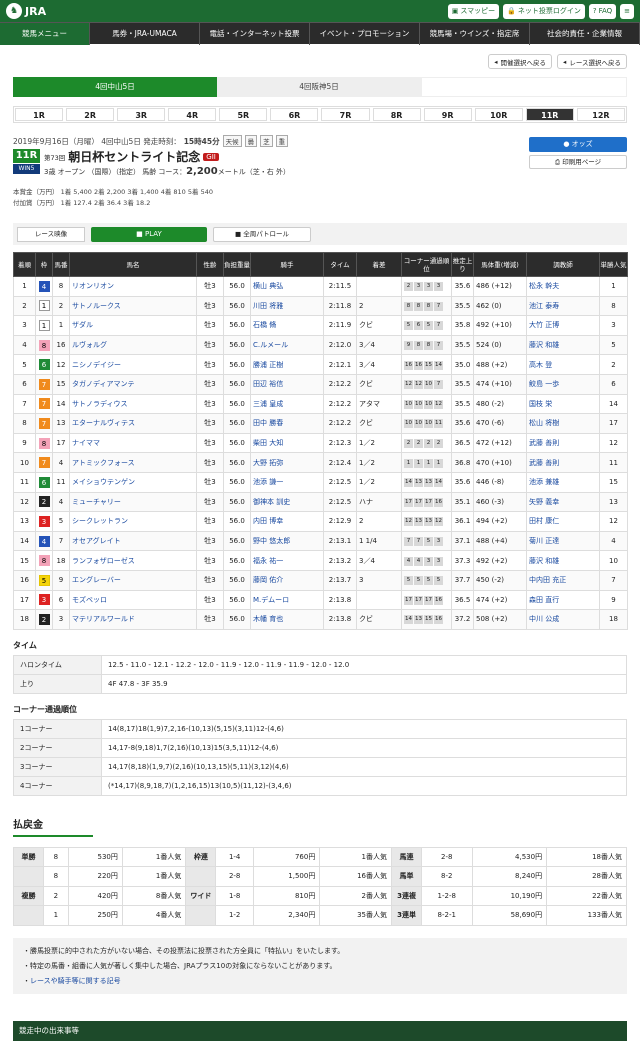 This screenshot has height=1044, width=640. Describe the element at coordinates (100, 521) in the screenshot. I see `horse-link: シークレットラン` at that location.